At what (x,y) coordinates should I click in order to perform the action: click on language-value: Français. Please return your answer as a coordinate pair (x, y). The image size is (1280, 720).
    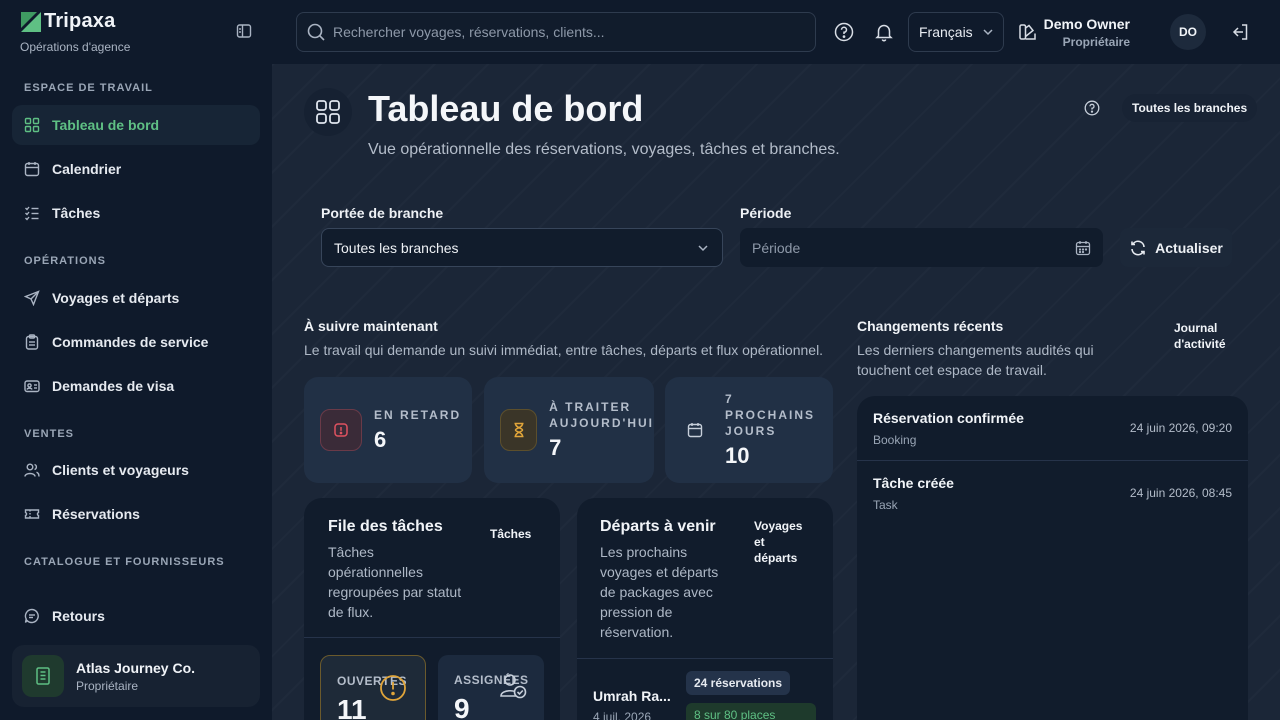
    Looking at the image, I should click on (946, 32).